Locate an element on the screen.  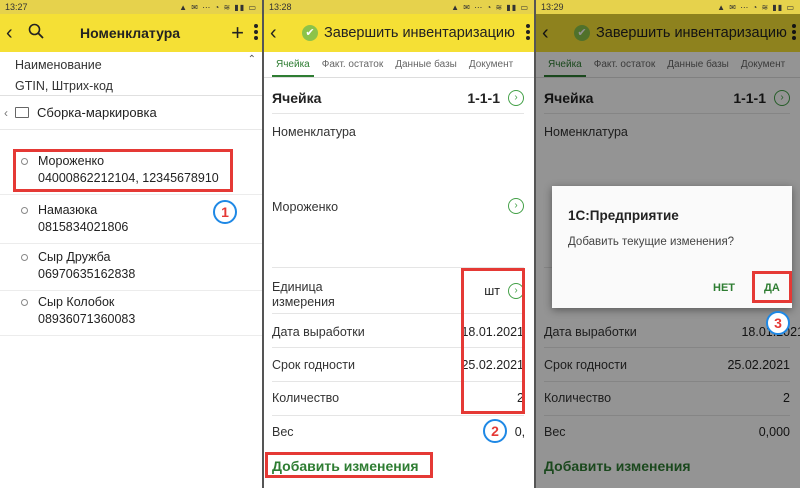
page-title: Завершить инвентаризацию is located at coordinates (419, 33).